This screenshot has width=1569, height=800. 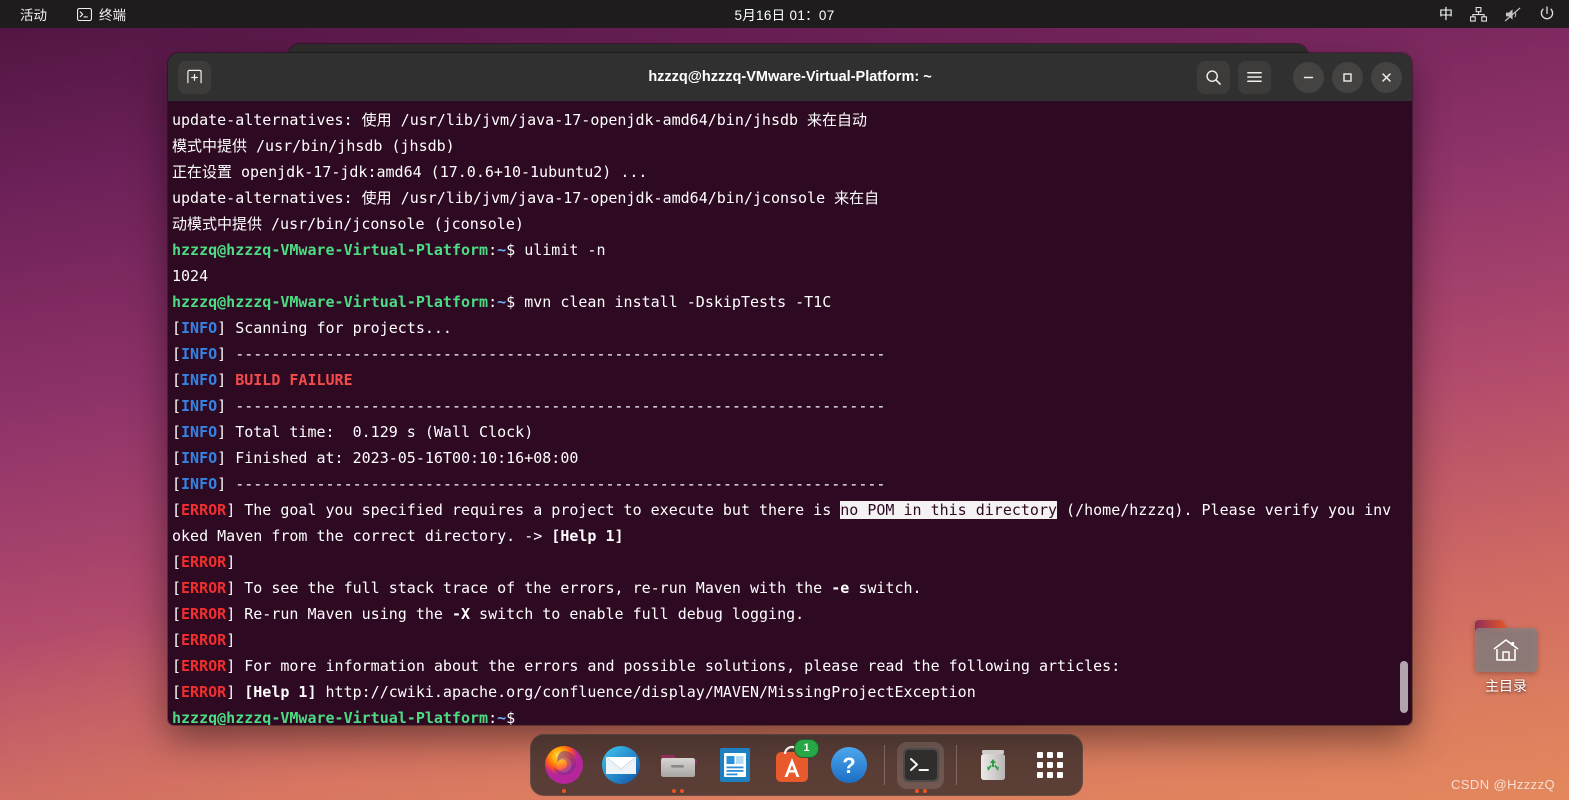 I want to click on terminal-span: 模式中提供 /usr/bin/jhsdb (jhsdb), so click(x=313, y=146).